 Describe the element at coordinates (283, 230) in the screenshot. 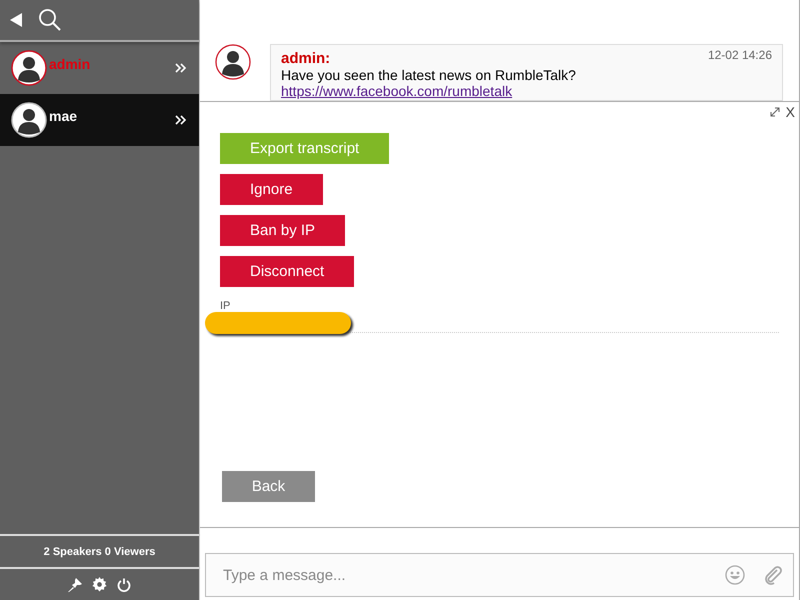

I see `action-button: Ban by IP` at that location.